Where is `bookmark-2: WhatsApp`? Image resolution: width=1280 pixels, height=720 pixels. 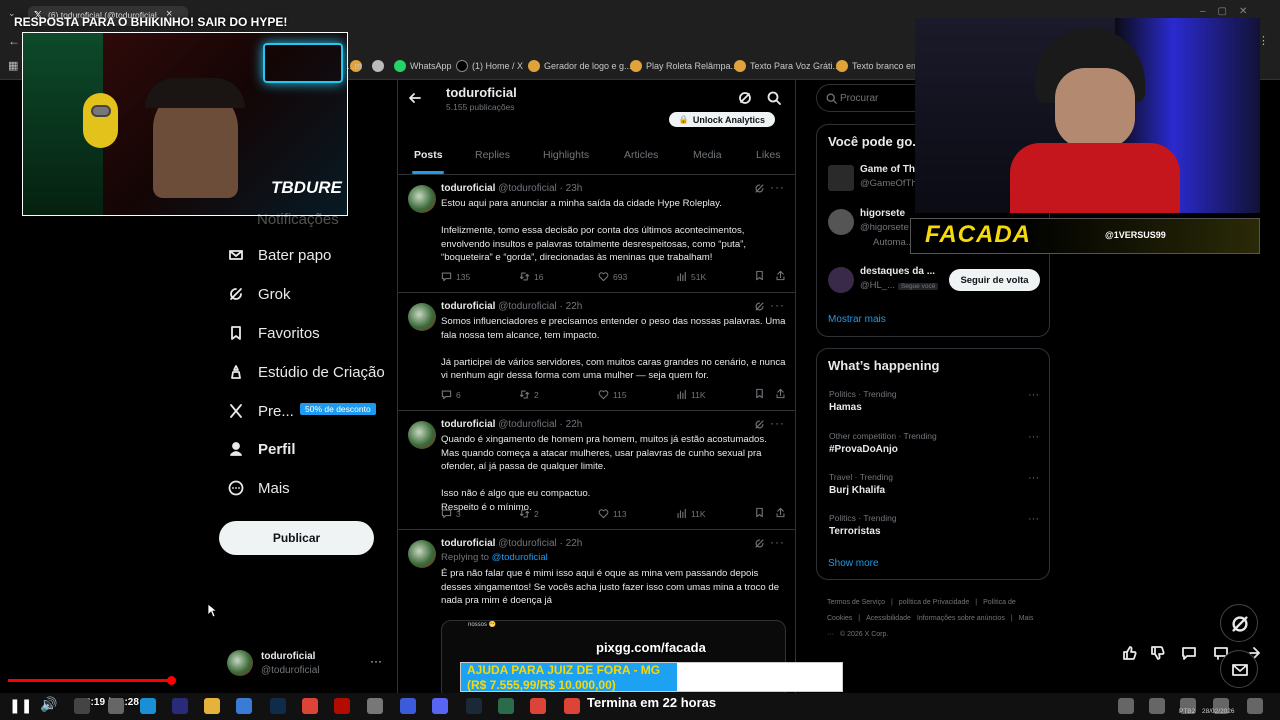 bookmark-2: WhatsApp is located at coordinates (431, 66).